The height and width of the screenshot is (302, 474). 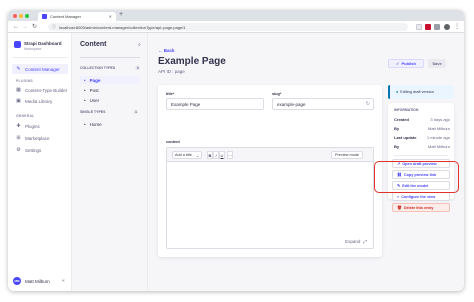 What do you see at coordinates (291, 104) in the screenshot?
I see `slug-field-value: example-page` at bounding box center [291, 104].